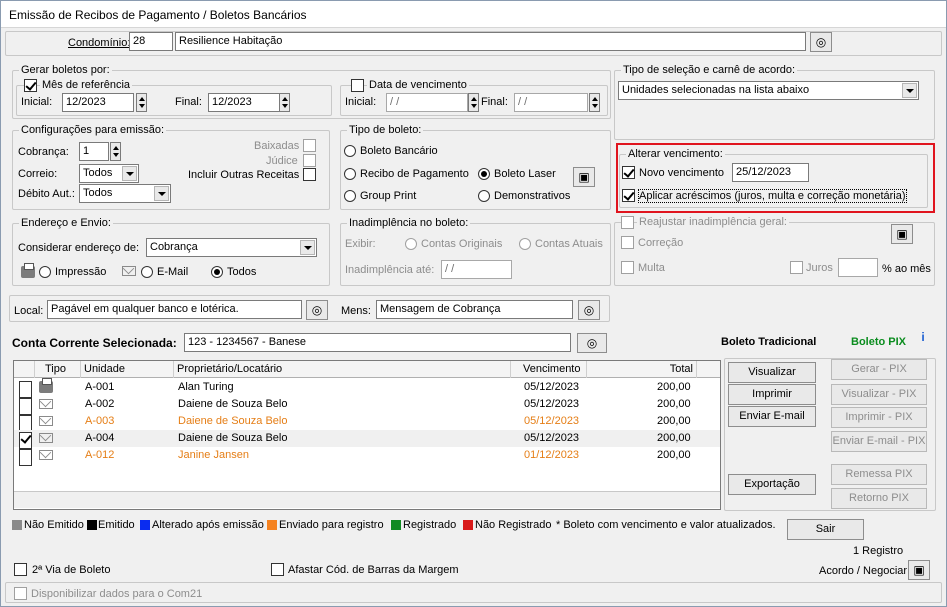  What do you see at coordinates (125, 193) in the screenshot?
I see `debito-select: Todos` at bounding box center [125, 193].